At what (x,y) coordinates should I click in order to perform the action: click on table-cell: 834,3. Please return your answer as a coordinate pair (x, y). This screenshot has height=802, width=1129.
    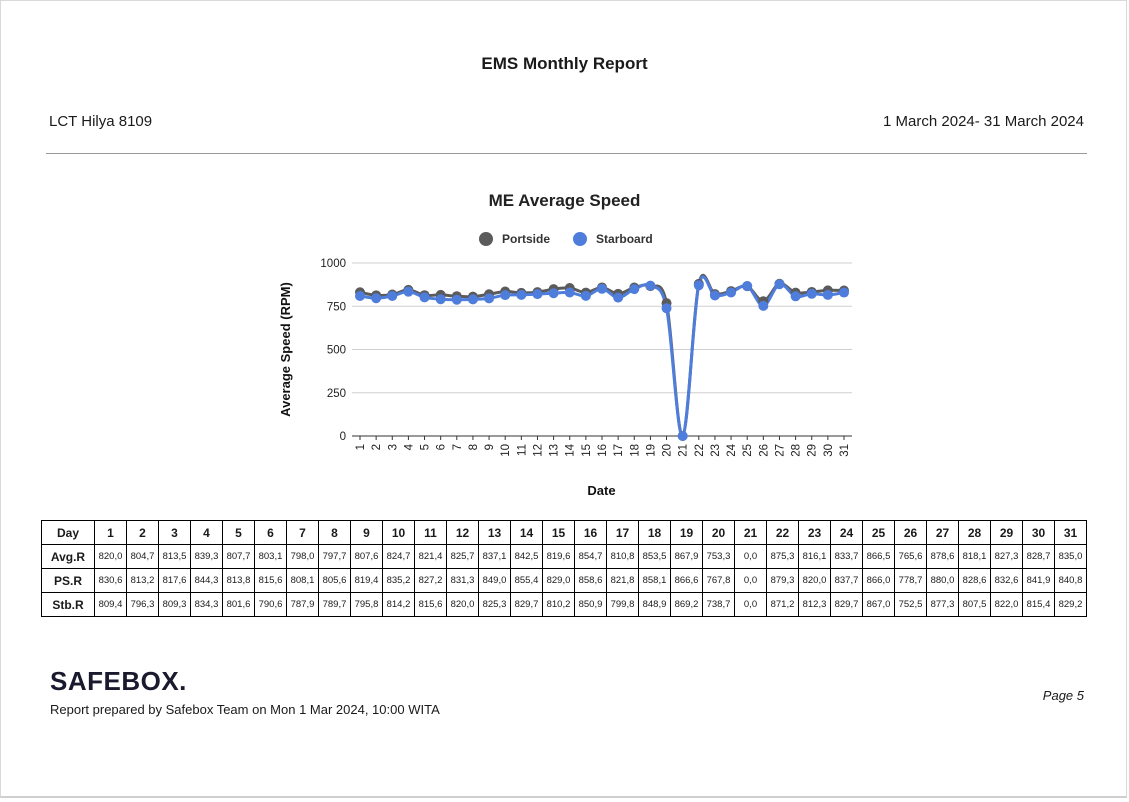
    Looking at the image, I should click on (206, 604).